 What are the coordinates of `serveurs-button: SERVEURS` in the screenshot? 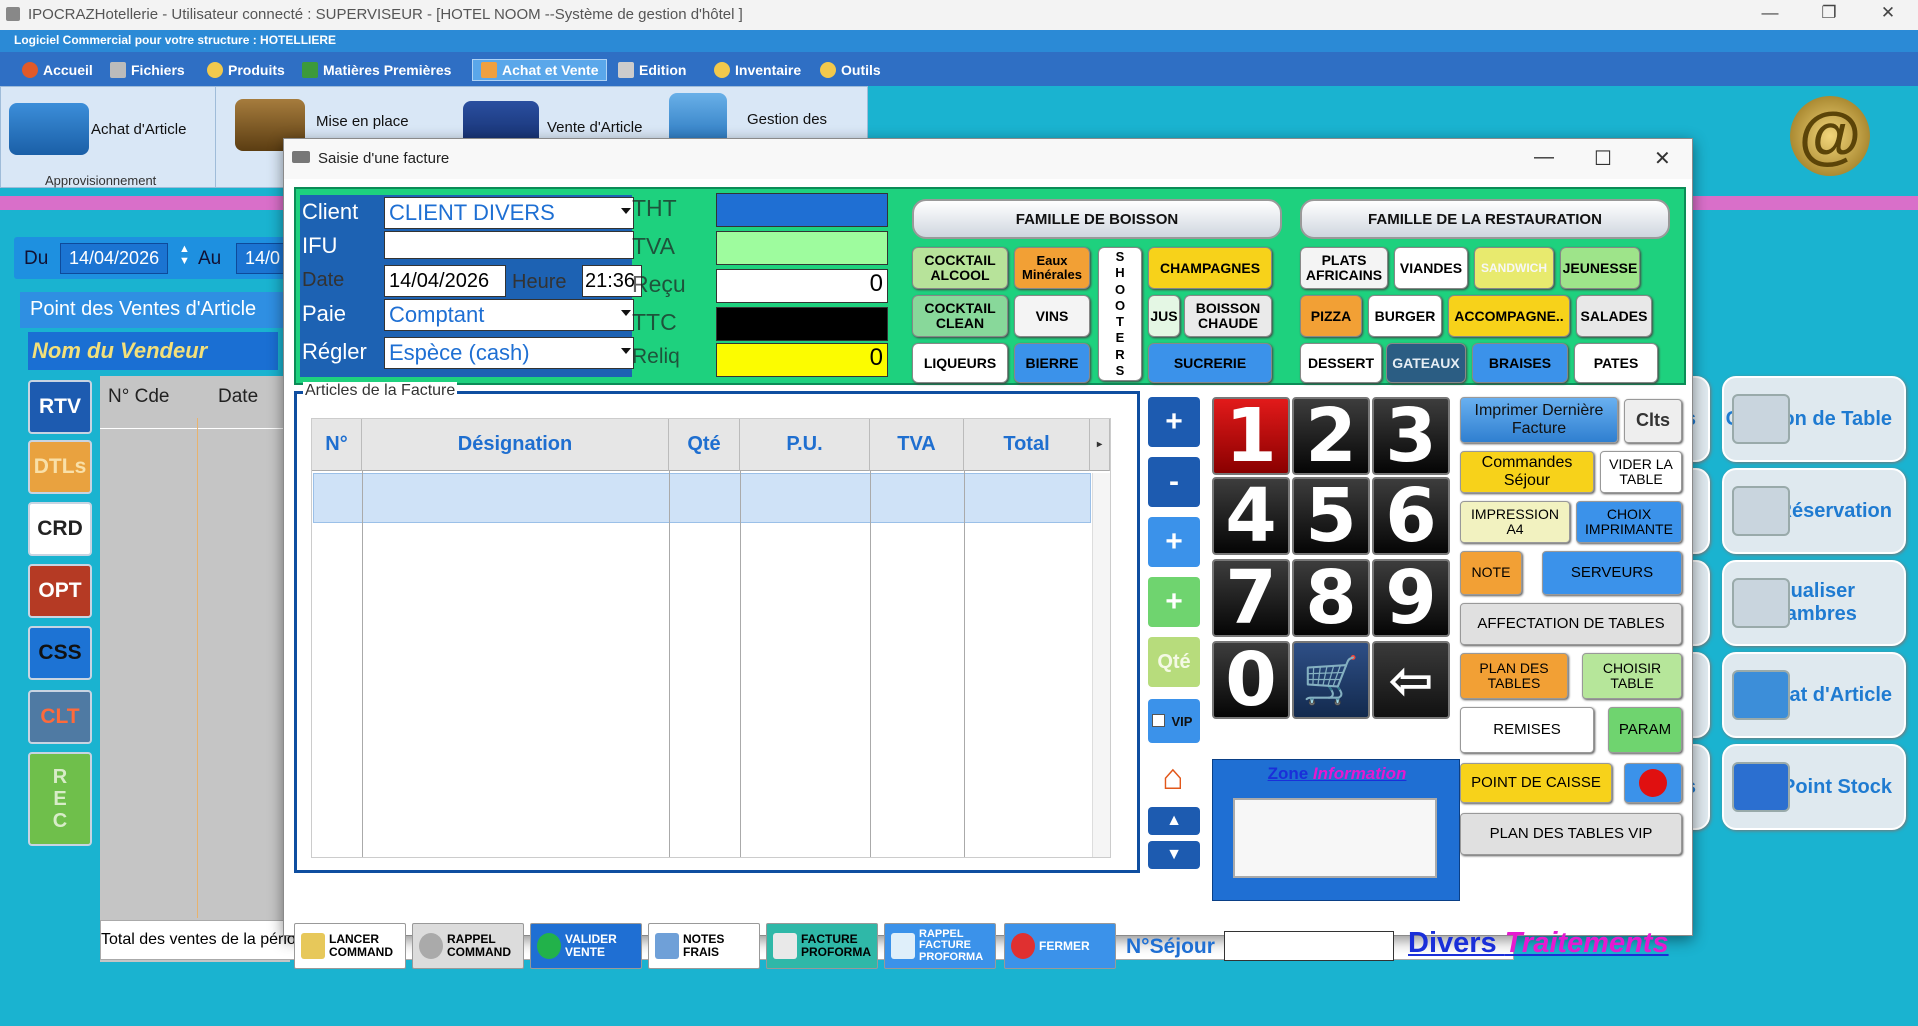 It's located at (1612, 573).